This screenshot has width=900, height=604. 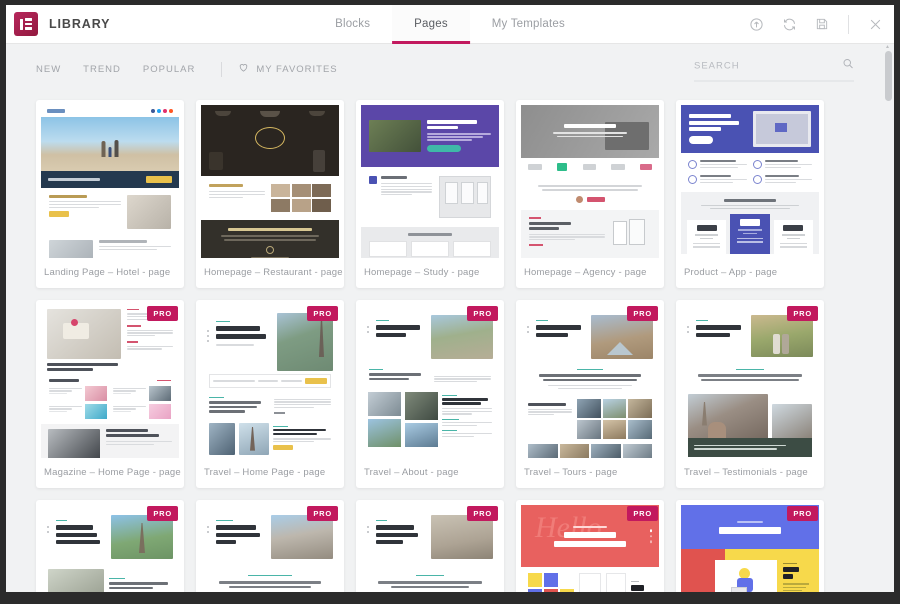 I want to click on template-title: Homepage – Study - page, so click(x=422, y=272).